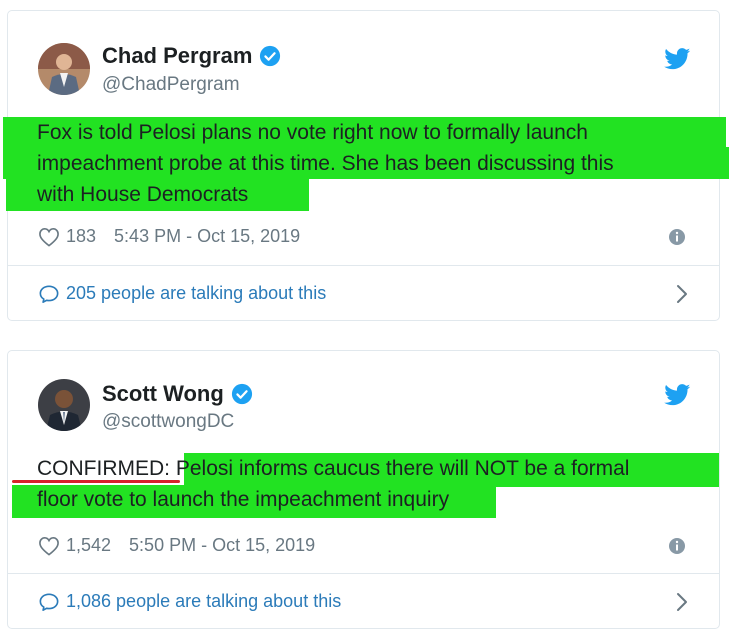 This screenshot has height=640, width=736. I want to click on author-handle: @scottwongDC, so click(168, 422).